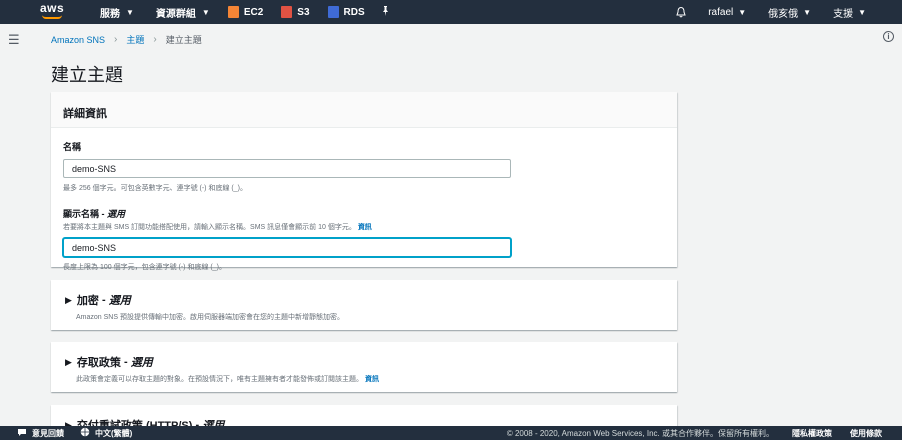 This screenshot has height=440, width=902. Describe the element at coordinates (385, 12) in the screenshot. I see `pin-icon` at that location.